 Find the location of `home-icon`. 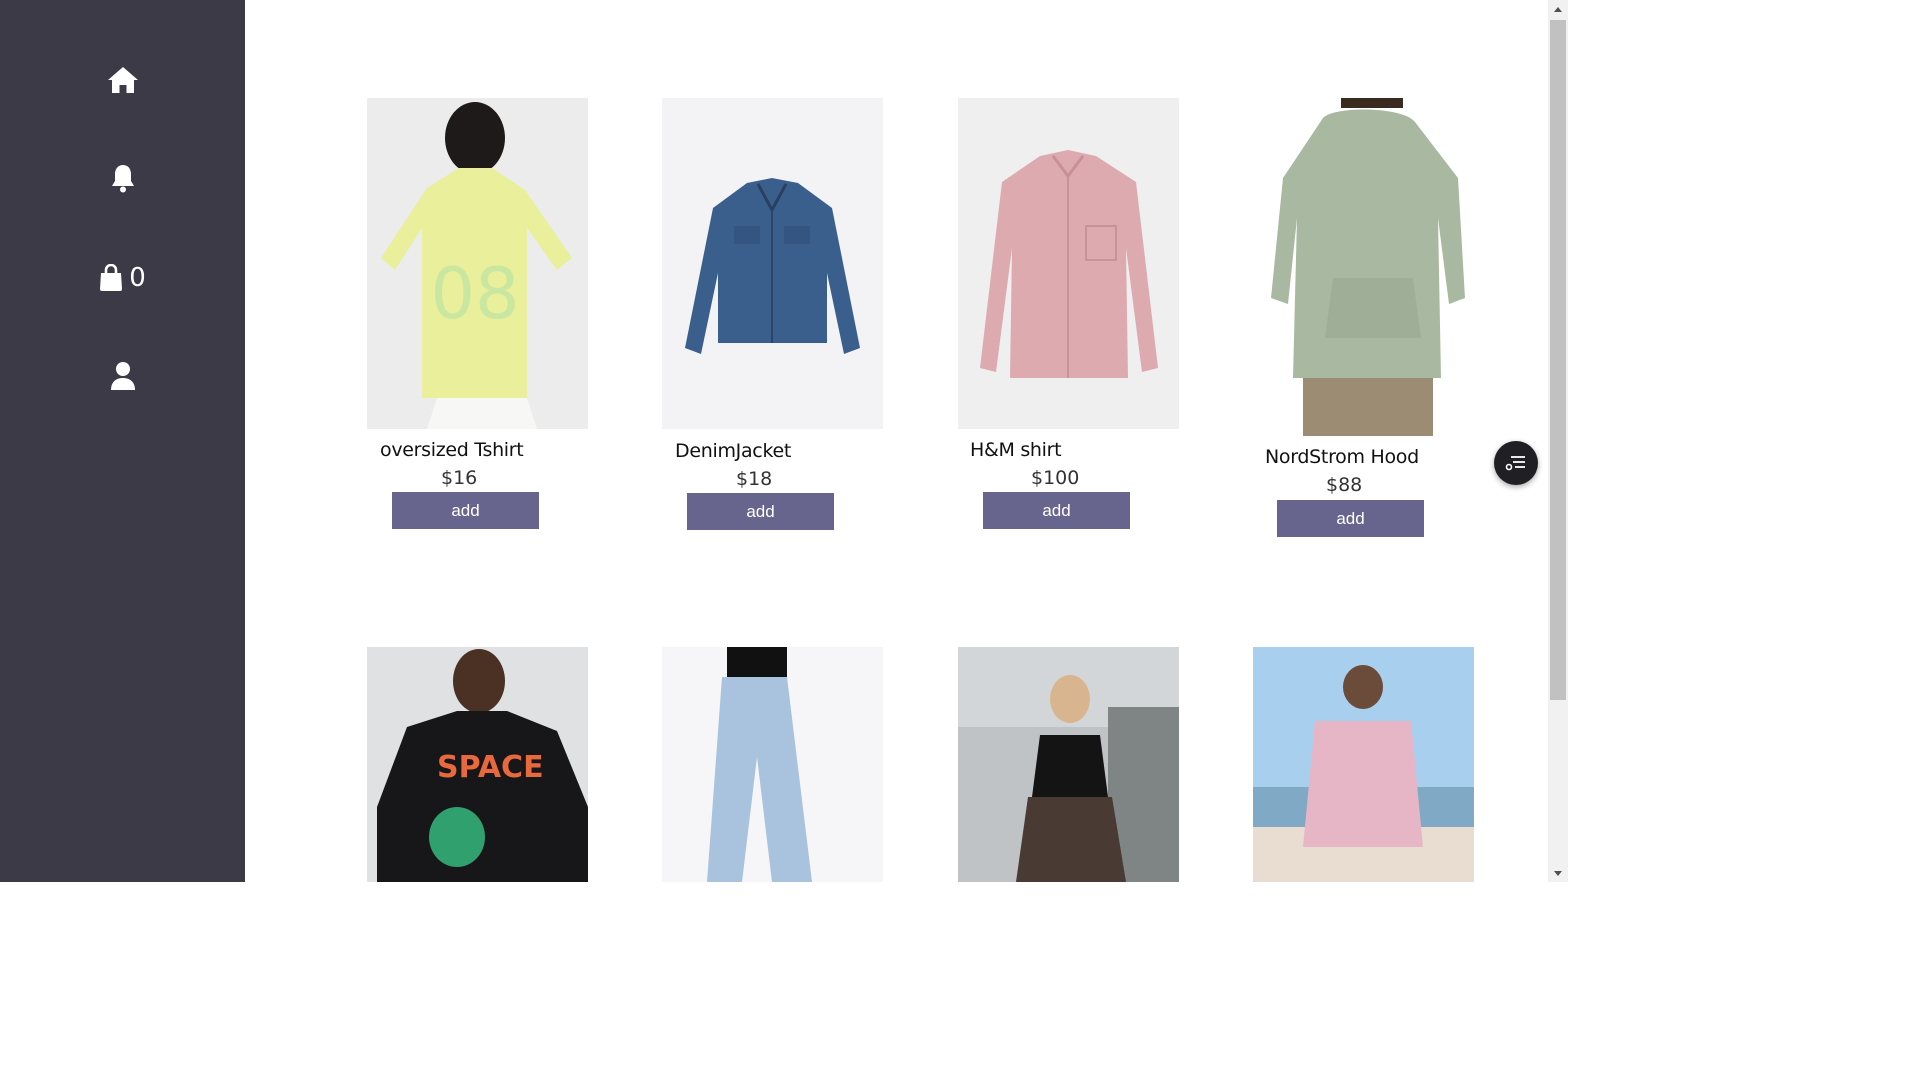

home-icon is located at coordinates (122, 80).